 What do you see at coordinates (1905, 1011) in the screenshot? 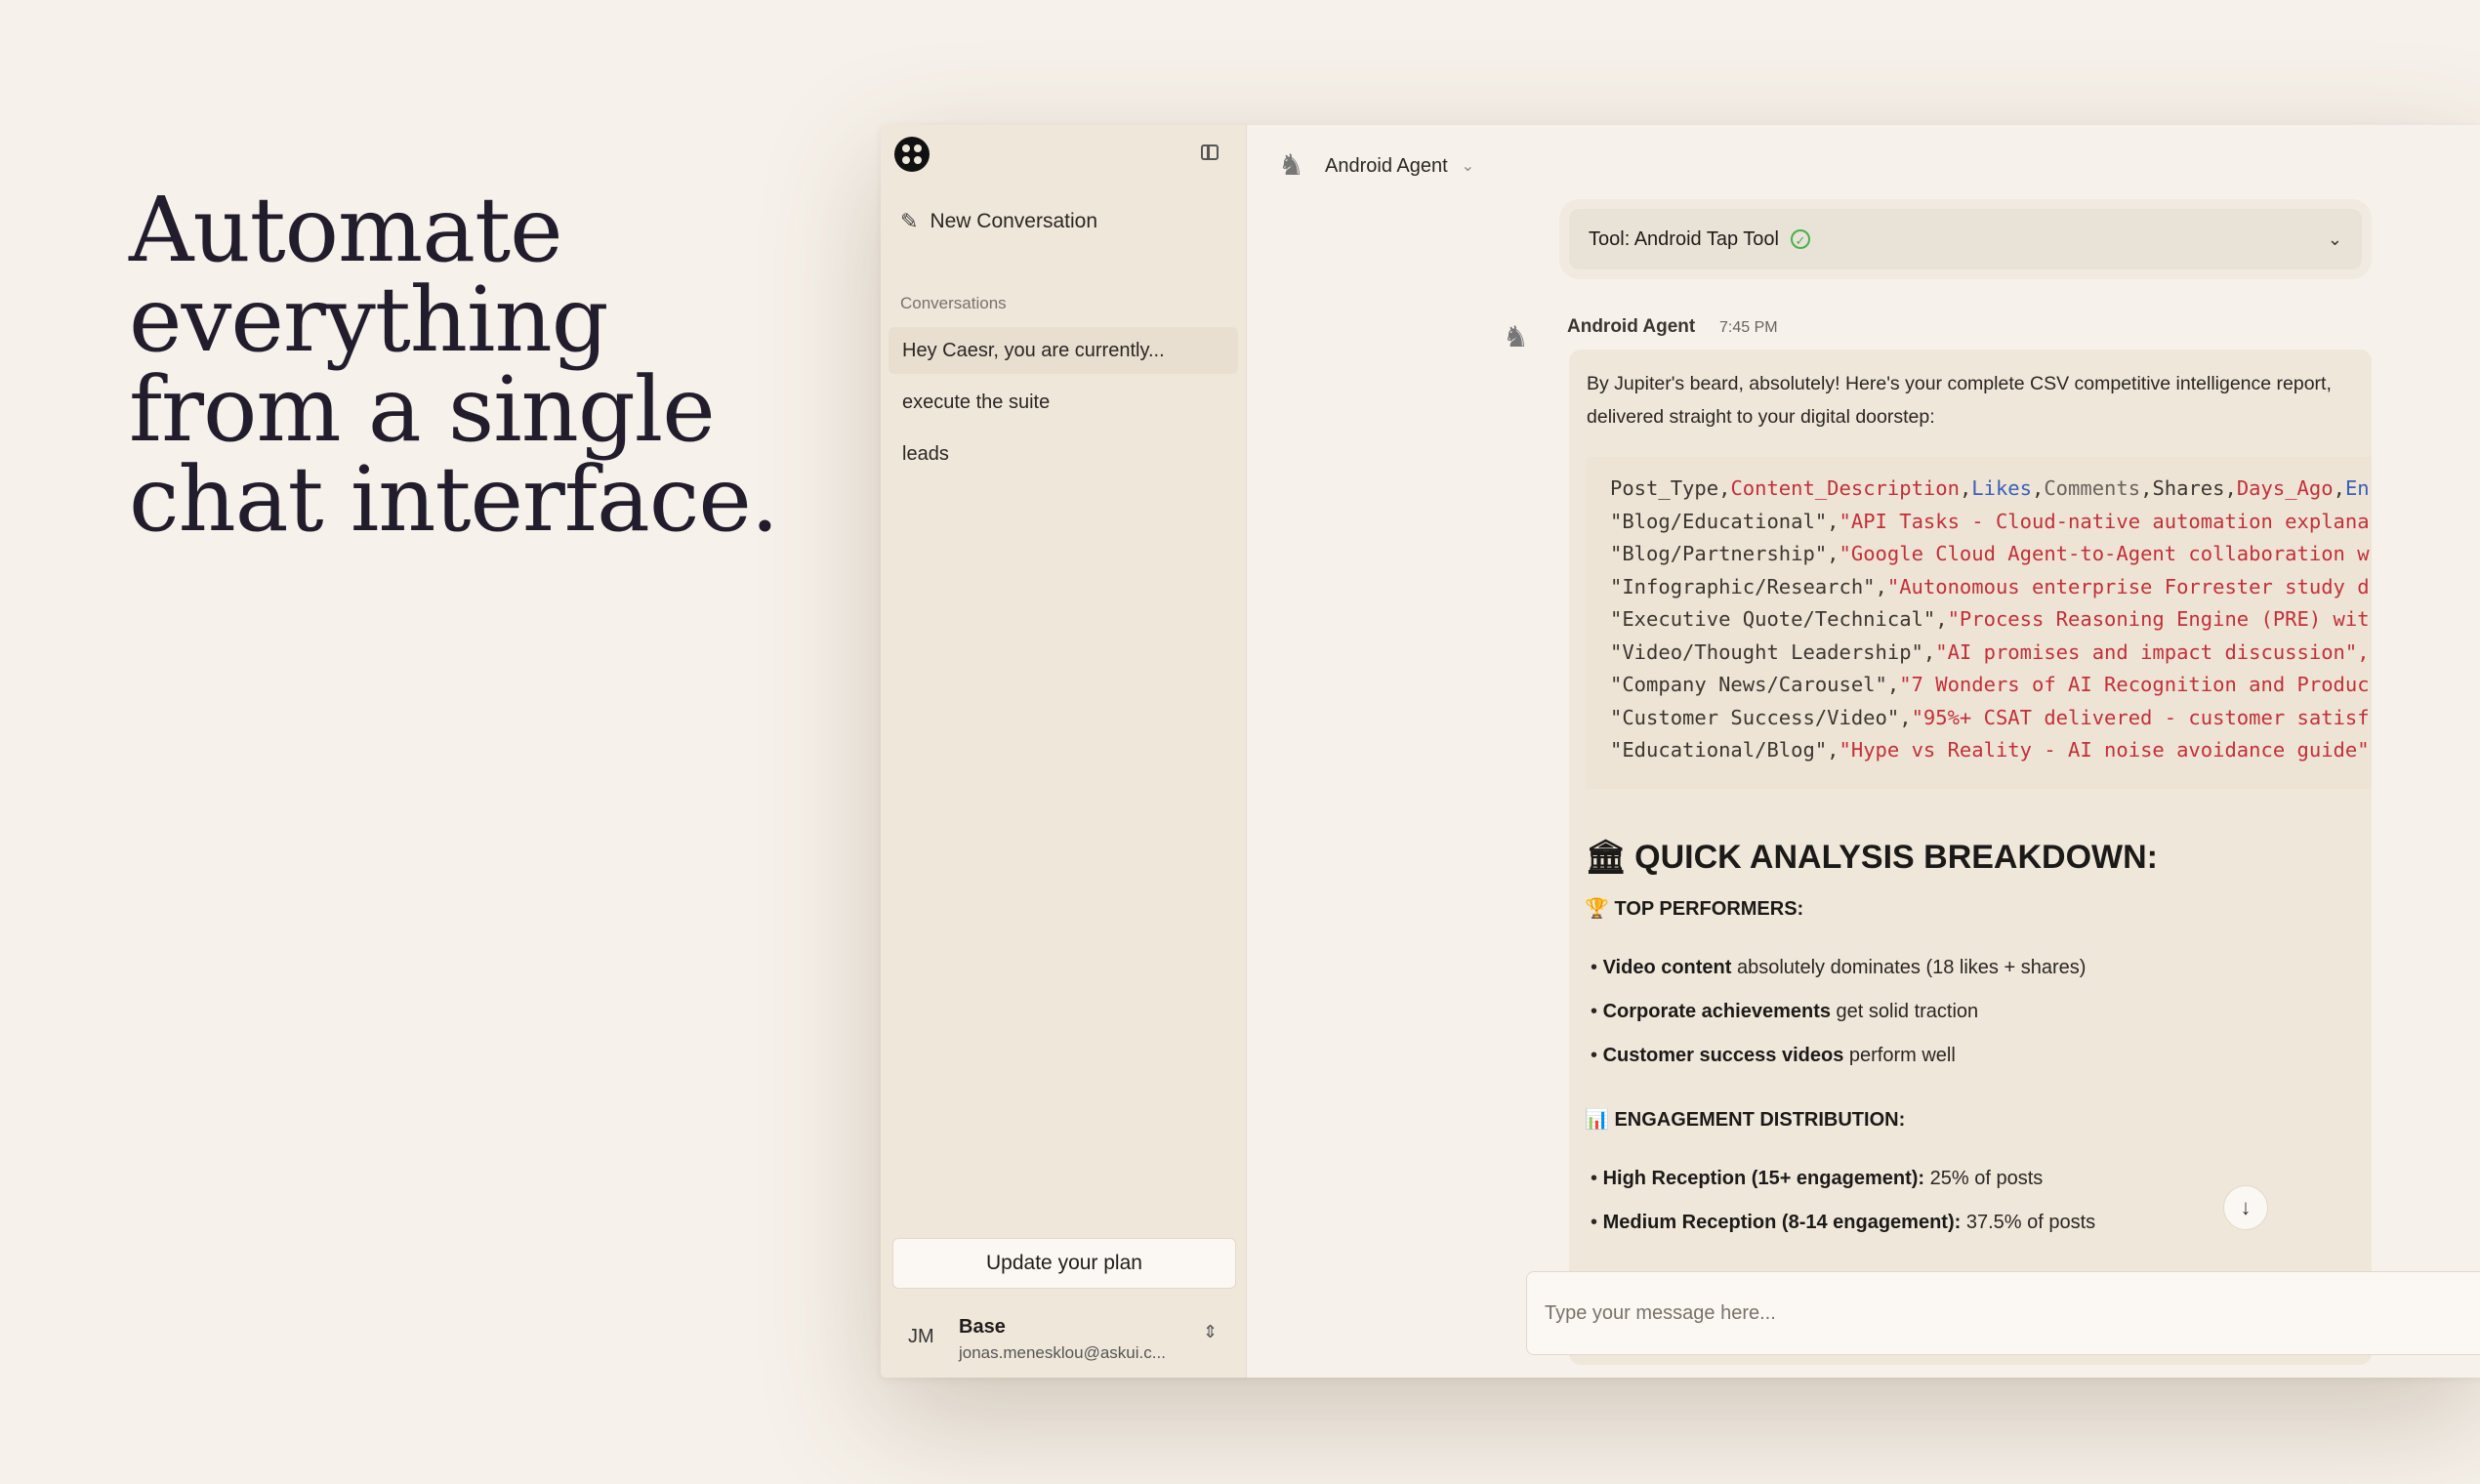
I see `list-item-text: get solid traction` at bounding box center [1905, 1011].